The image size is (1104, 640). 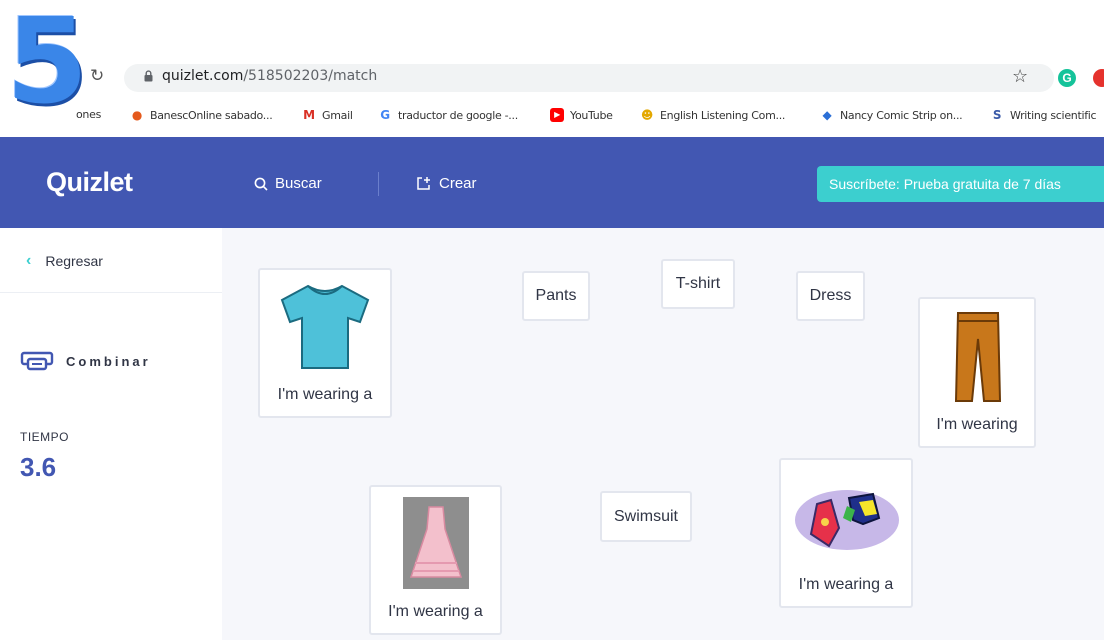 I want to click on create-icon, so click(x=423, y=183).